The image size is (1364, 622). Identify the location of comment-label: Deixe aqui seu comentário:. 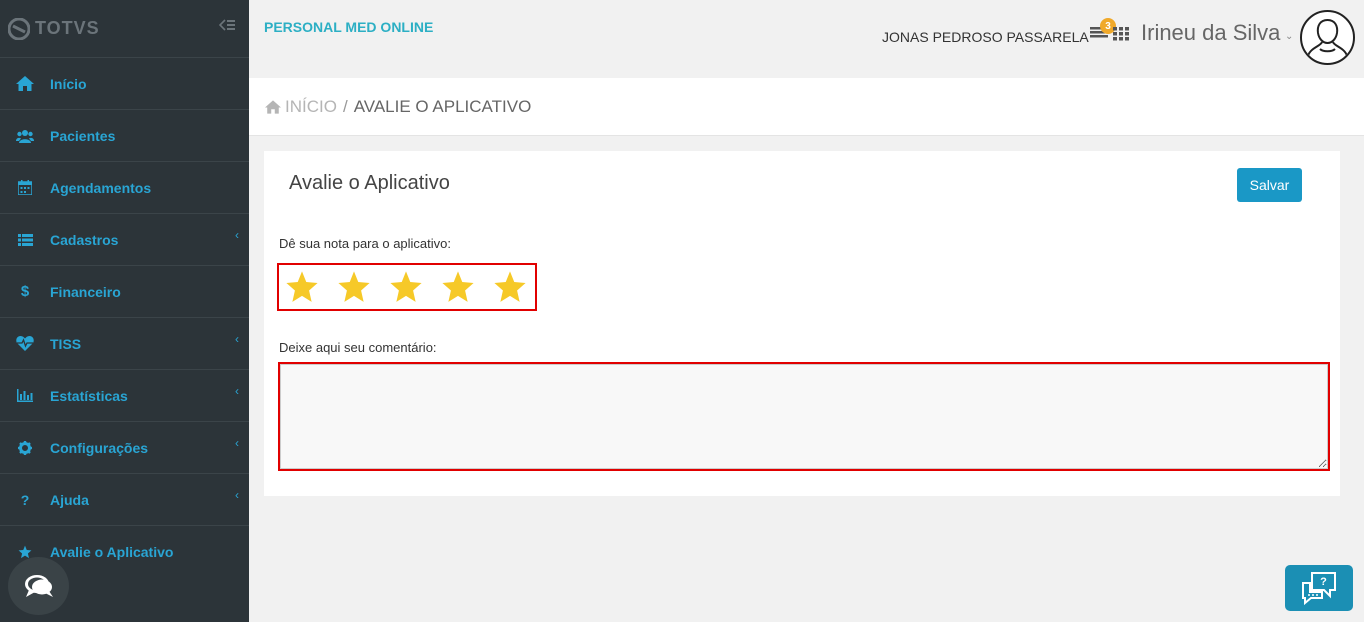
(358, 347).